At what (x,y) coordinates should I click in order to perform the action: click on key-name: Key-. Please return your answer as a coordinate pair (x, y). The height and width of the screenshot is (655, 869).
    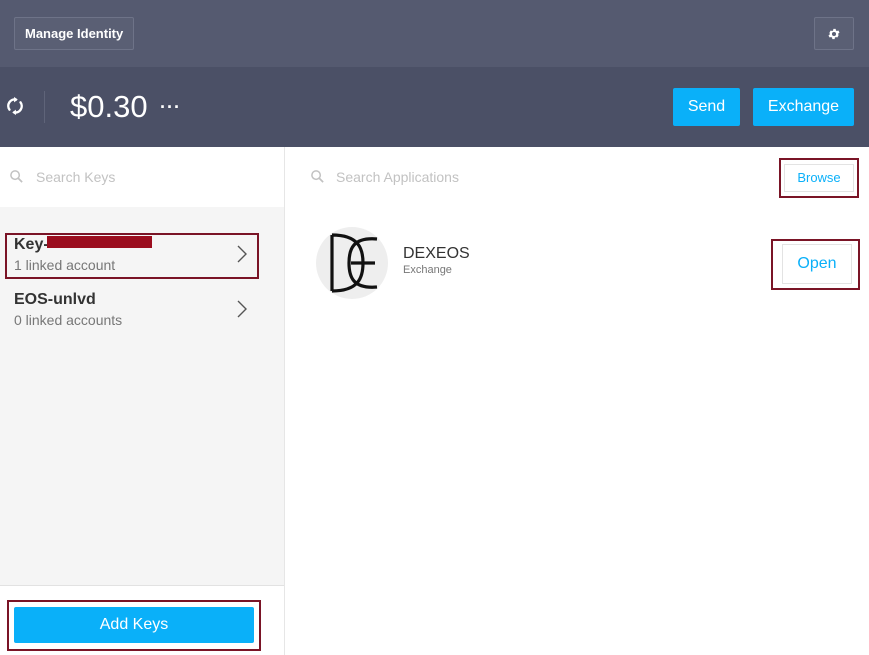
    Looking at the image, I should click on (31, 244).